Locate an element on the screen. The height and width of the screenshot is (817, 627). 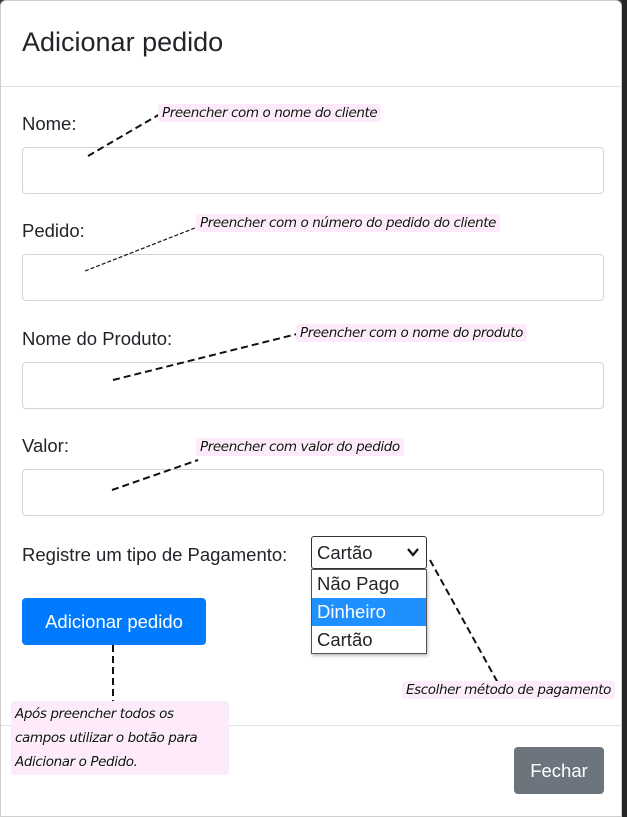
modal-header: Adicionar pedido is located at coordinates (311, 44).